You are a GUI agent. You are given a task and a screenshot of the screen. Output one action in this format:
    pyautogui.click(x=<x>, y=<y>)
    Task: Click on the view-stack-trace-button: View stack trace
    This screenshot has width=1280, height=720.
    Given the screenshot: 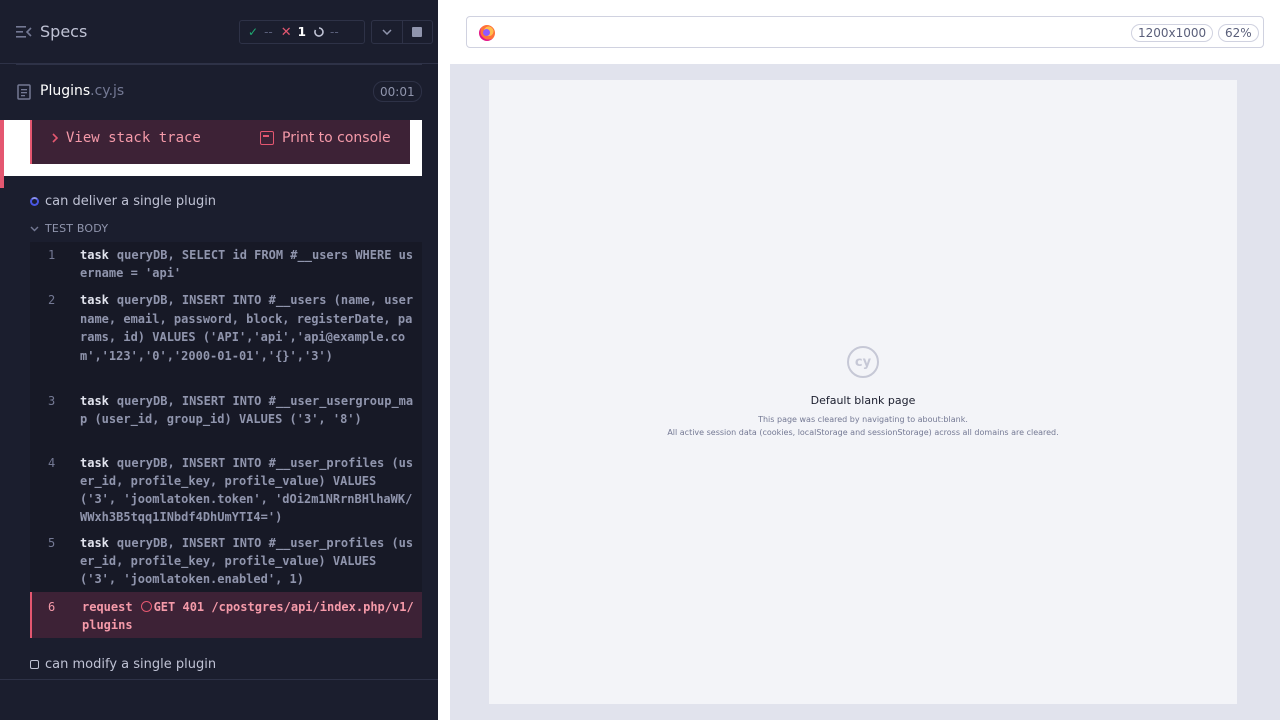 What is the action you would take?
    pyautogui.click(x=126, y=138)
    